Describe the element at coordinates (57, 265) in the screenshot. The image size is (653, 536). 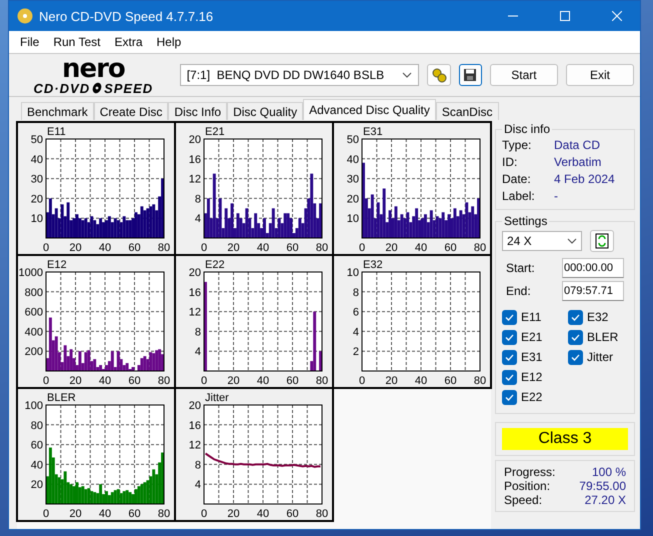
I see `chart-title: E12` at that location.